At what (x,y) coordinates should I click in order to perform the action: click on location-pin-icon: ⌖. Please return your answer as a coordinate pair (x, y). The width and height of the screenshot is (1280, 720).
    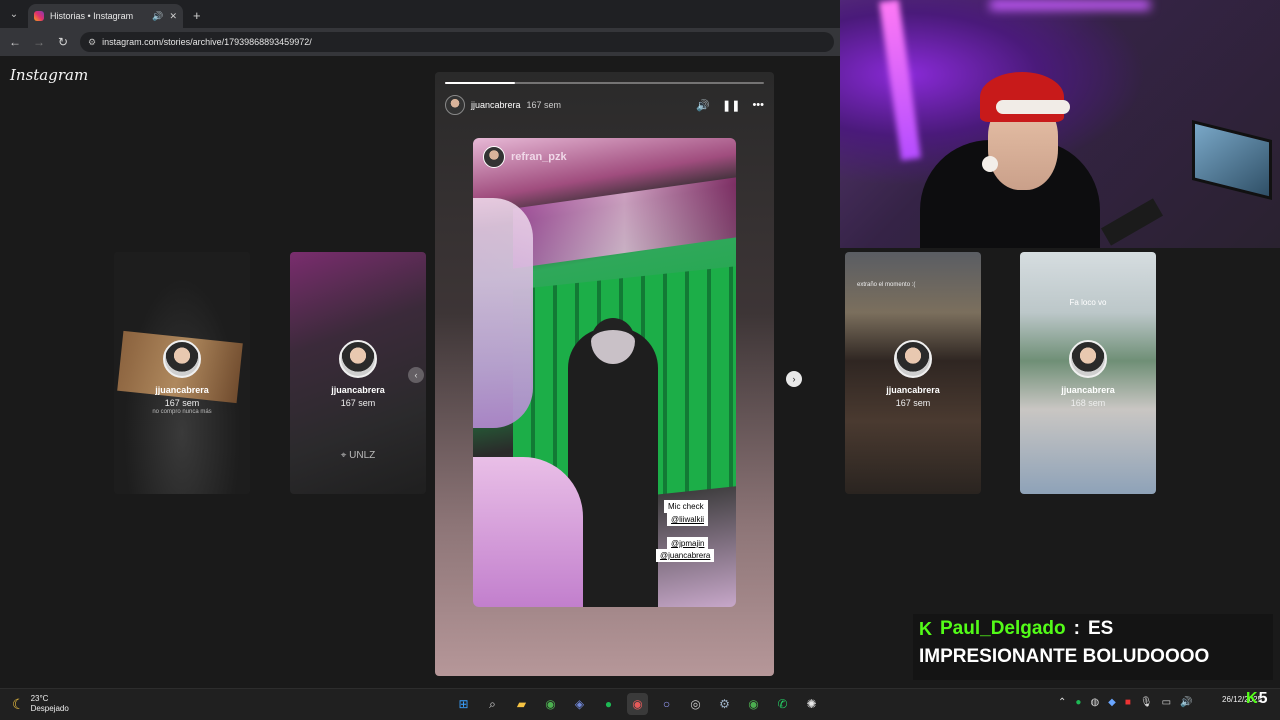
    Looking at the image, I should click on (345, 455).